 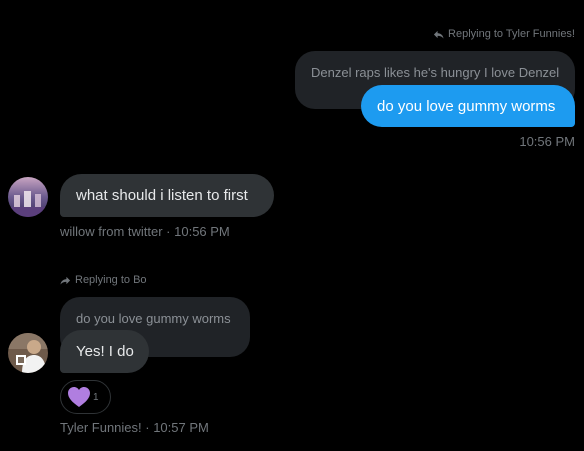 What do you see at coordinates (79, 397) in the screenshot?
I see `purple-heart-icon` at bounding box center [79, 397].